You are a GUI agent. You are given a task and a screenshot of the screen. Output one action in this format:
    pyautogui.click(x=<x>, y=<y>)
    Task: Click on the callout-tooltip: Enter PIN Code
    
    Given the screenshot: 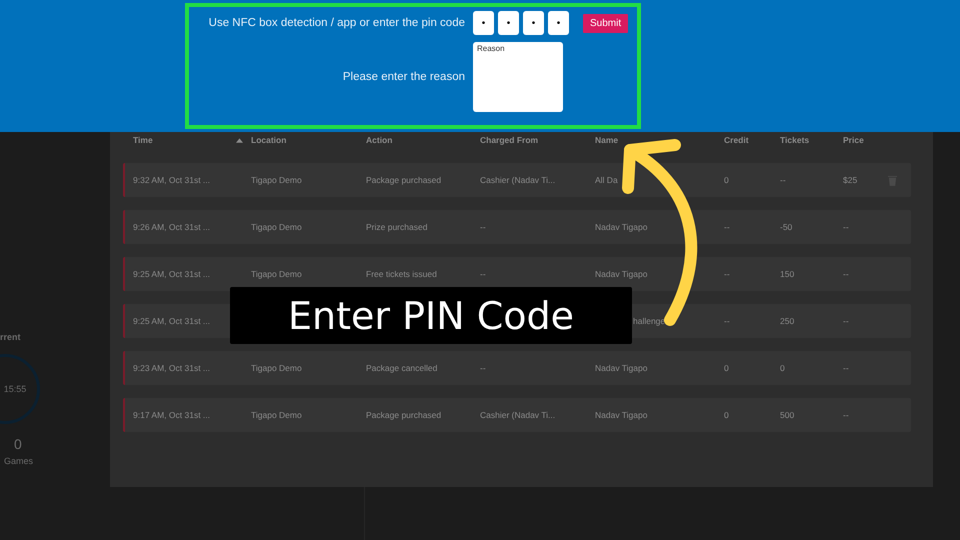 What is the action you would take?
    pyautogui.click(x=431, y=315)
    